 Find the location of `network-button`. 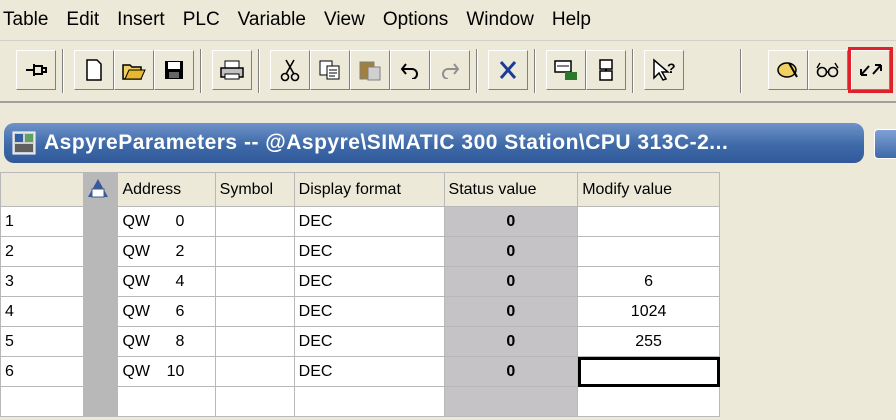

network-button is located at coordinates (606, 70).